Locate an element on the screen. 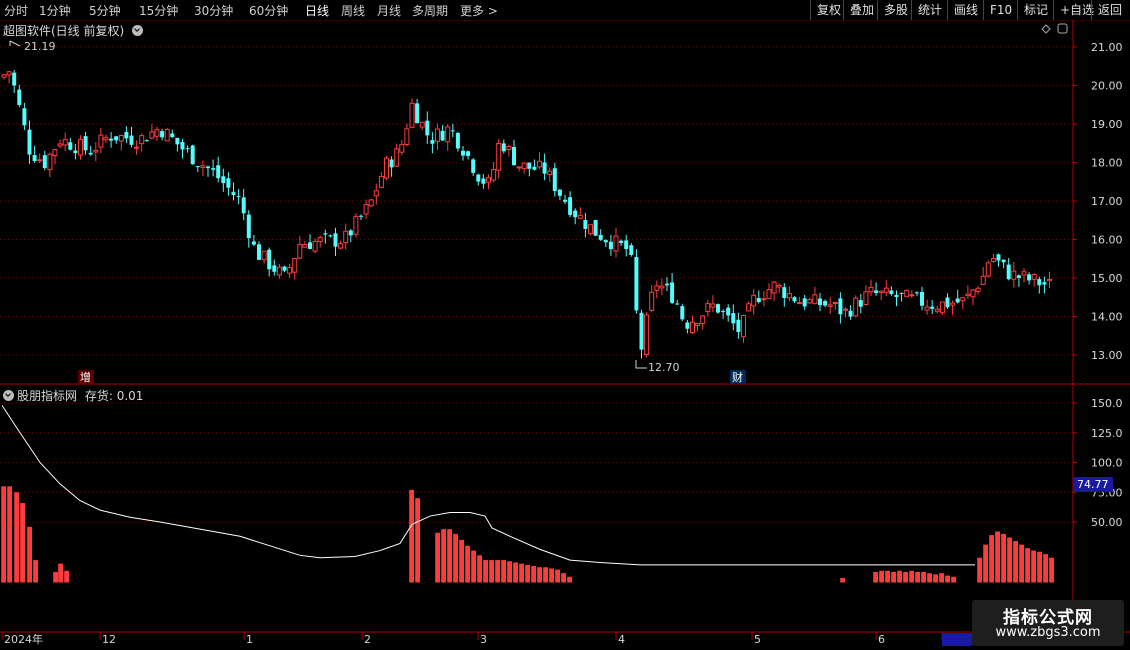 This screenshot has width=1130, height=650. y-tick-label: 16.00 is located at coordinates (1107, 240).